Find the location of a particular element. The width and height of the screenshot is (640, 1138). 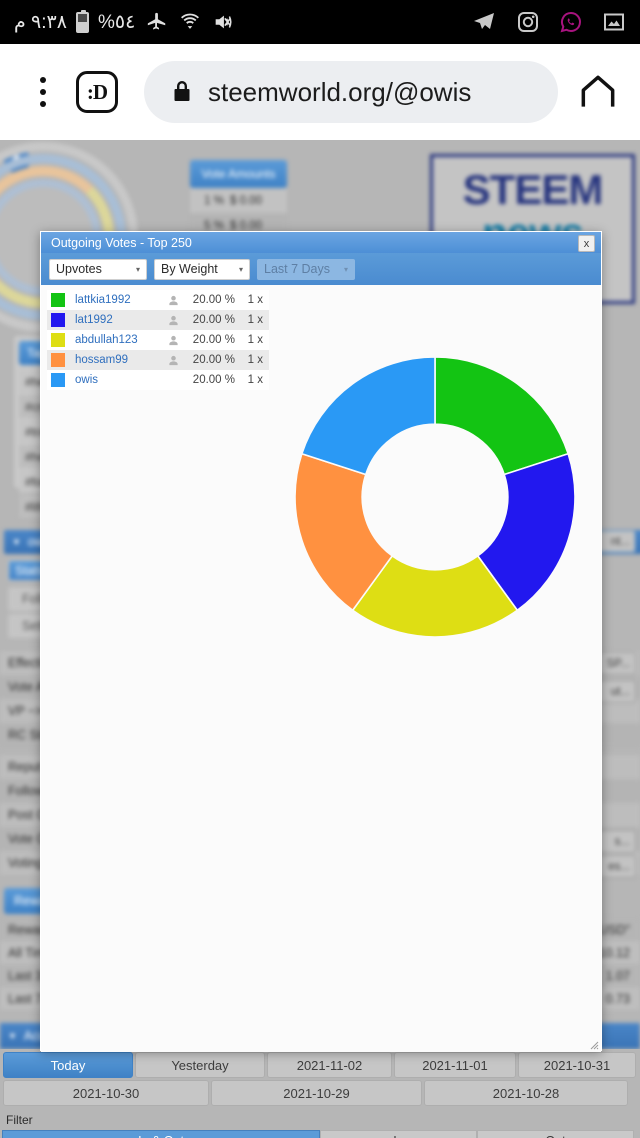

vote-percent: 5 % is located at coordinates (214, 225).